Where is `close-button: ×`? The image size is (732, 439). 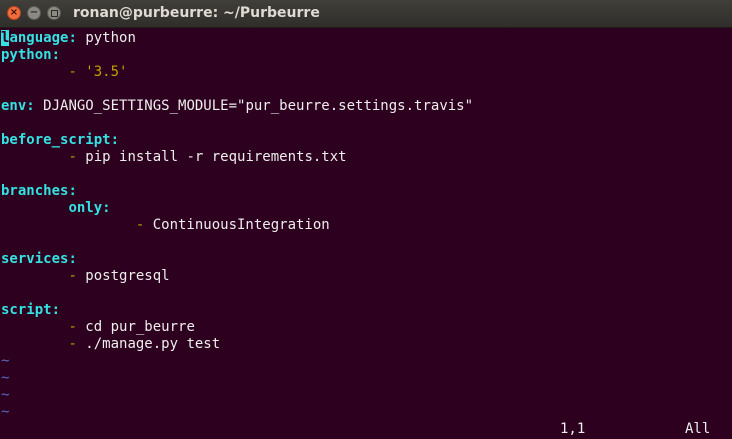 close-button: × is located at coordinates (14, 13).